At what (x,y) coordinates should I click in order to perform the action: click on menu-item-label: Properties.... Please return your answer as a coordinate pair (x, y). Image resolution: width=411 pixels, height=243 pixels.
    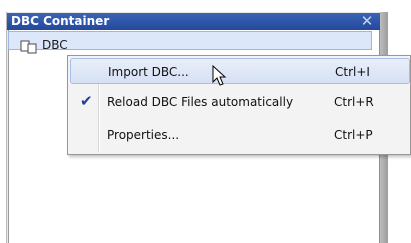
    Looking at the image, I should click on (143, 135).